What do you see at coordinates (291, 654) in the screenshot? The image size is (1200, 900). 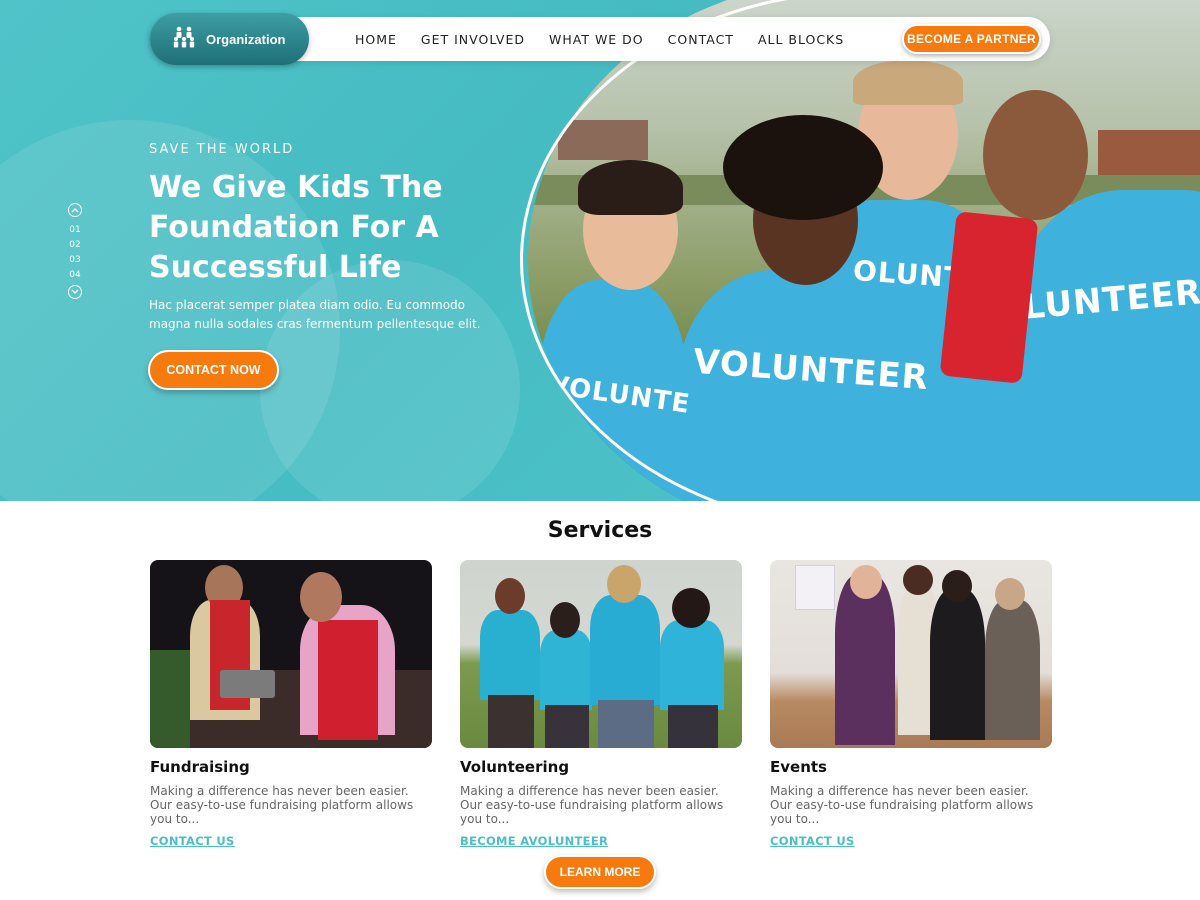 I see `fundraising-photo` at bounding box center [291, 654].